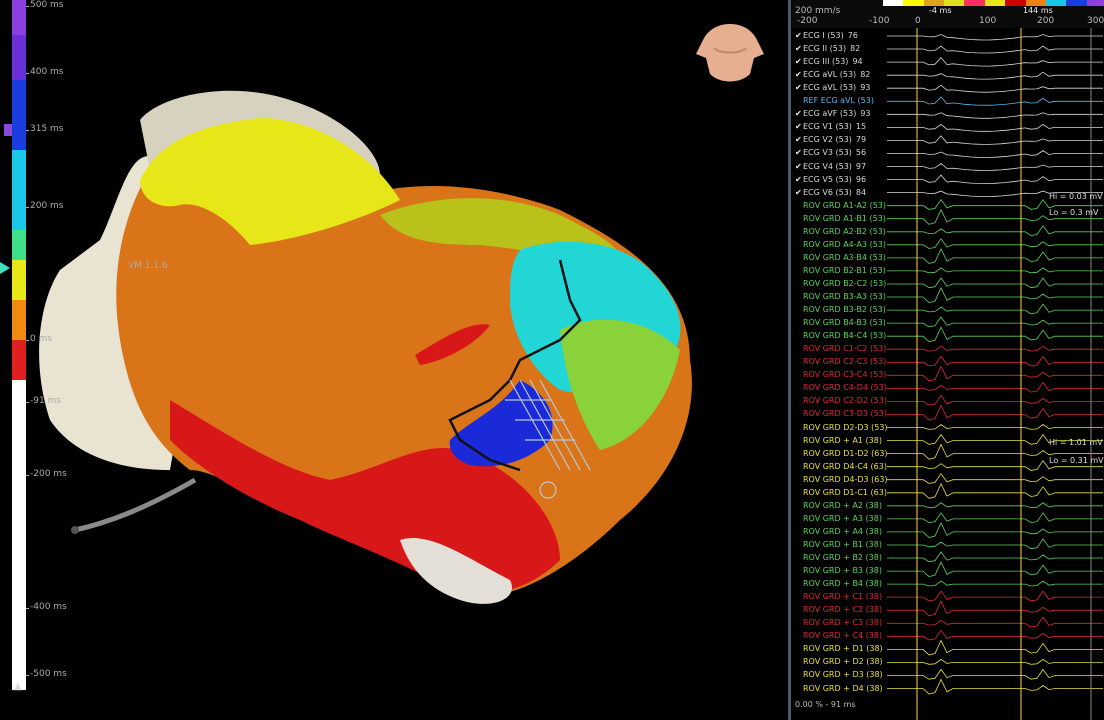 Image resolution: width=1104 pixels, height=720 pixels. Describe the element at coordinates (845, 336) in the screenshot. I see `channel-name: ROV GRD B4-C4 (53)` at that location.